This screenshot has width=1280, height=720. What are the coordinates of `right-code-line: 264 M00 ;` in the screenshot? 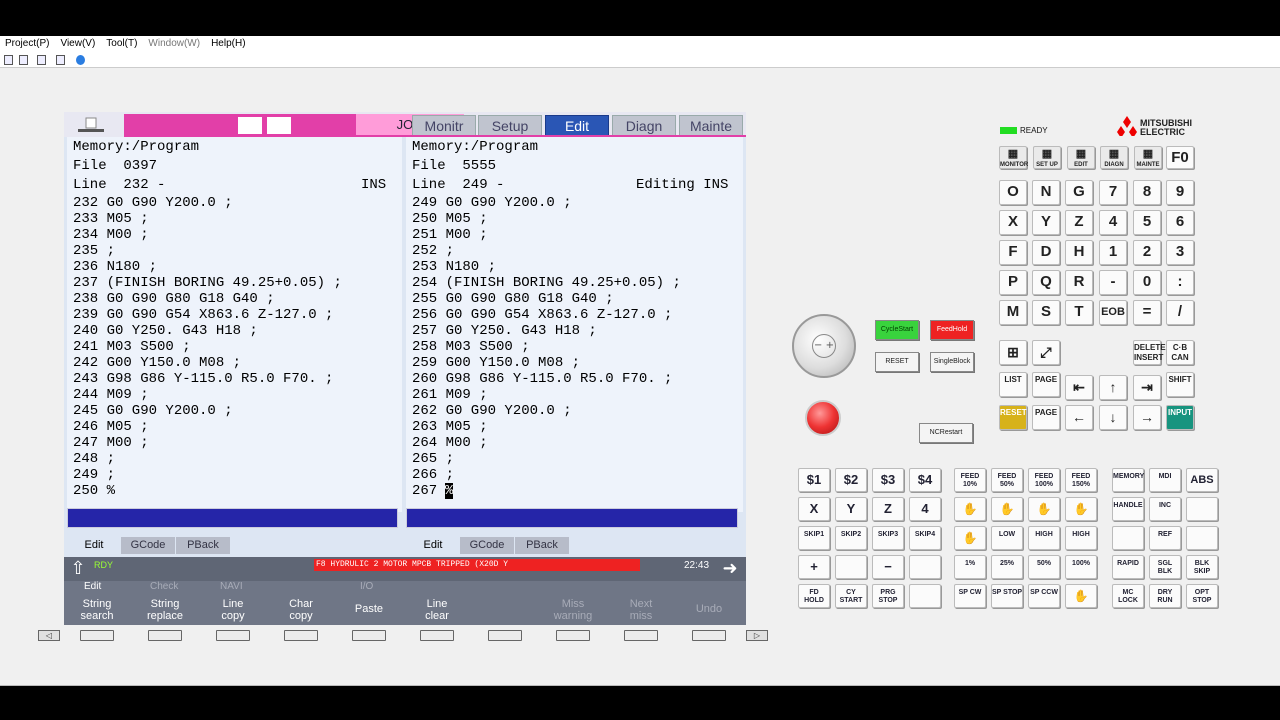 It's located at (450, 443).